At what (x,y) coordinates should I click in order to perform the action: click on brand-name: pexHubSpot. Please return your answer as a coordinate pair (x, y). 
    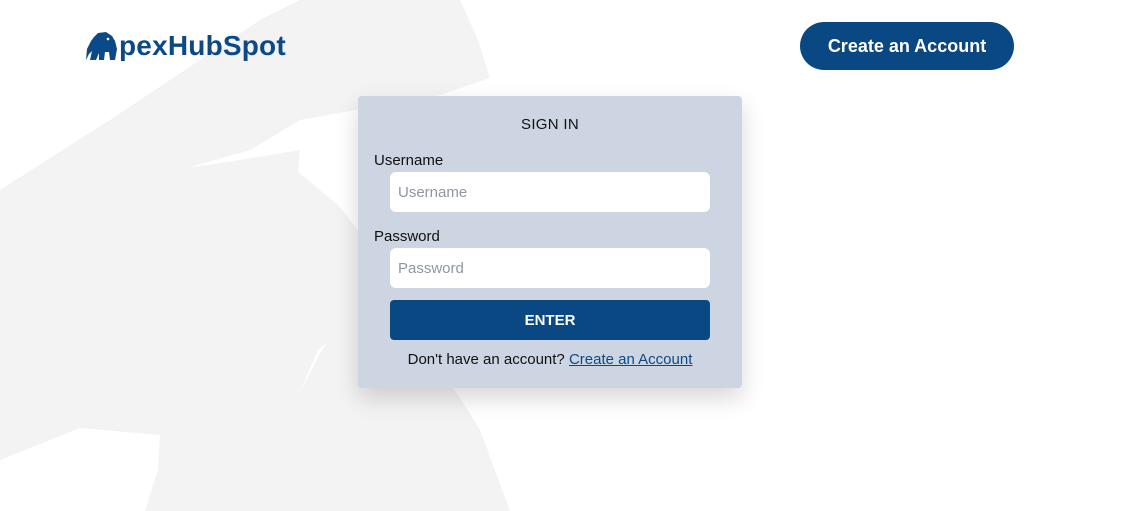
    Looking at the image, I should click on (202, 45).